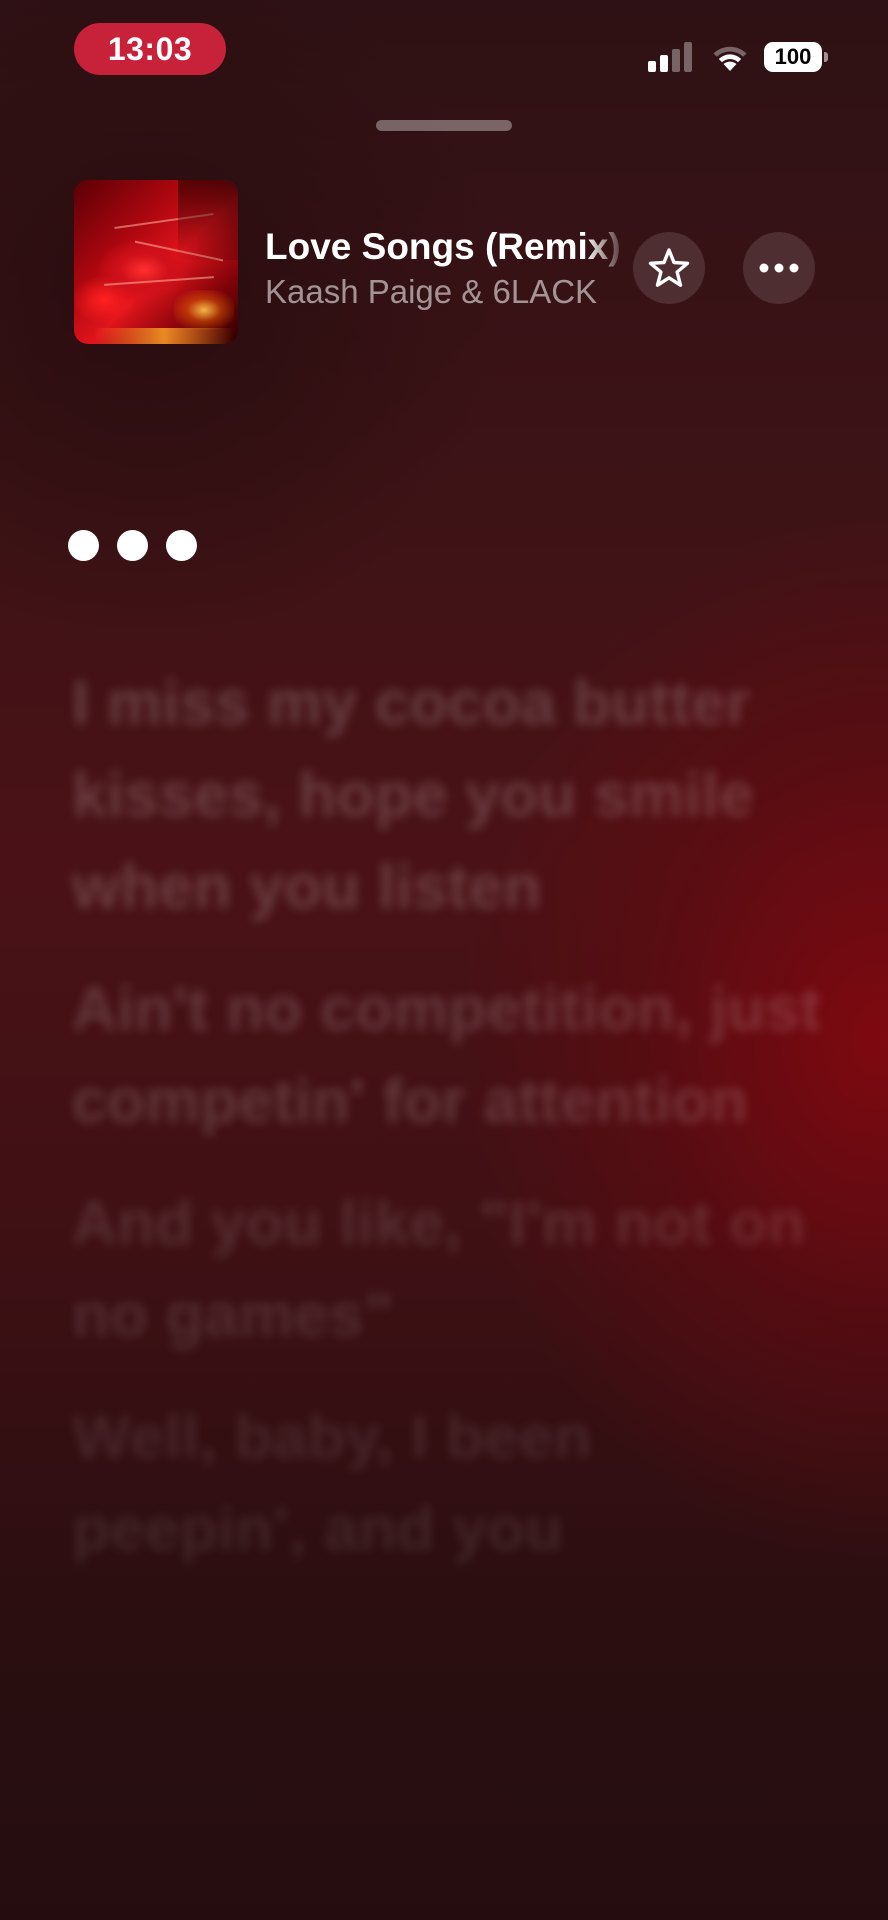 The height and width of the screenshot is (1920, 888). What do you see at coordinates (442, 247) in the screenshot?
I see `song-title: Love Songs (Remix)` at bounding box center [442, 247].